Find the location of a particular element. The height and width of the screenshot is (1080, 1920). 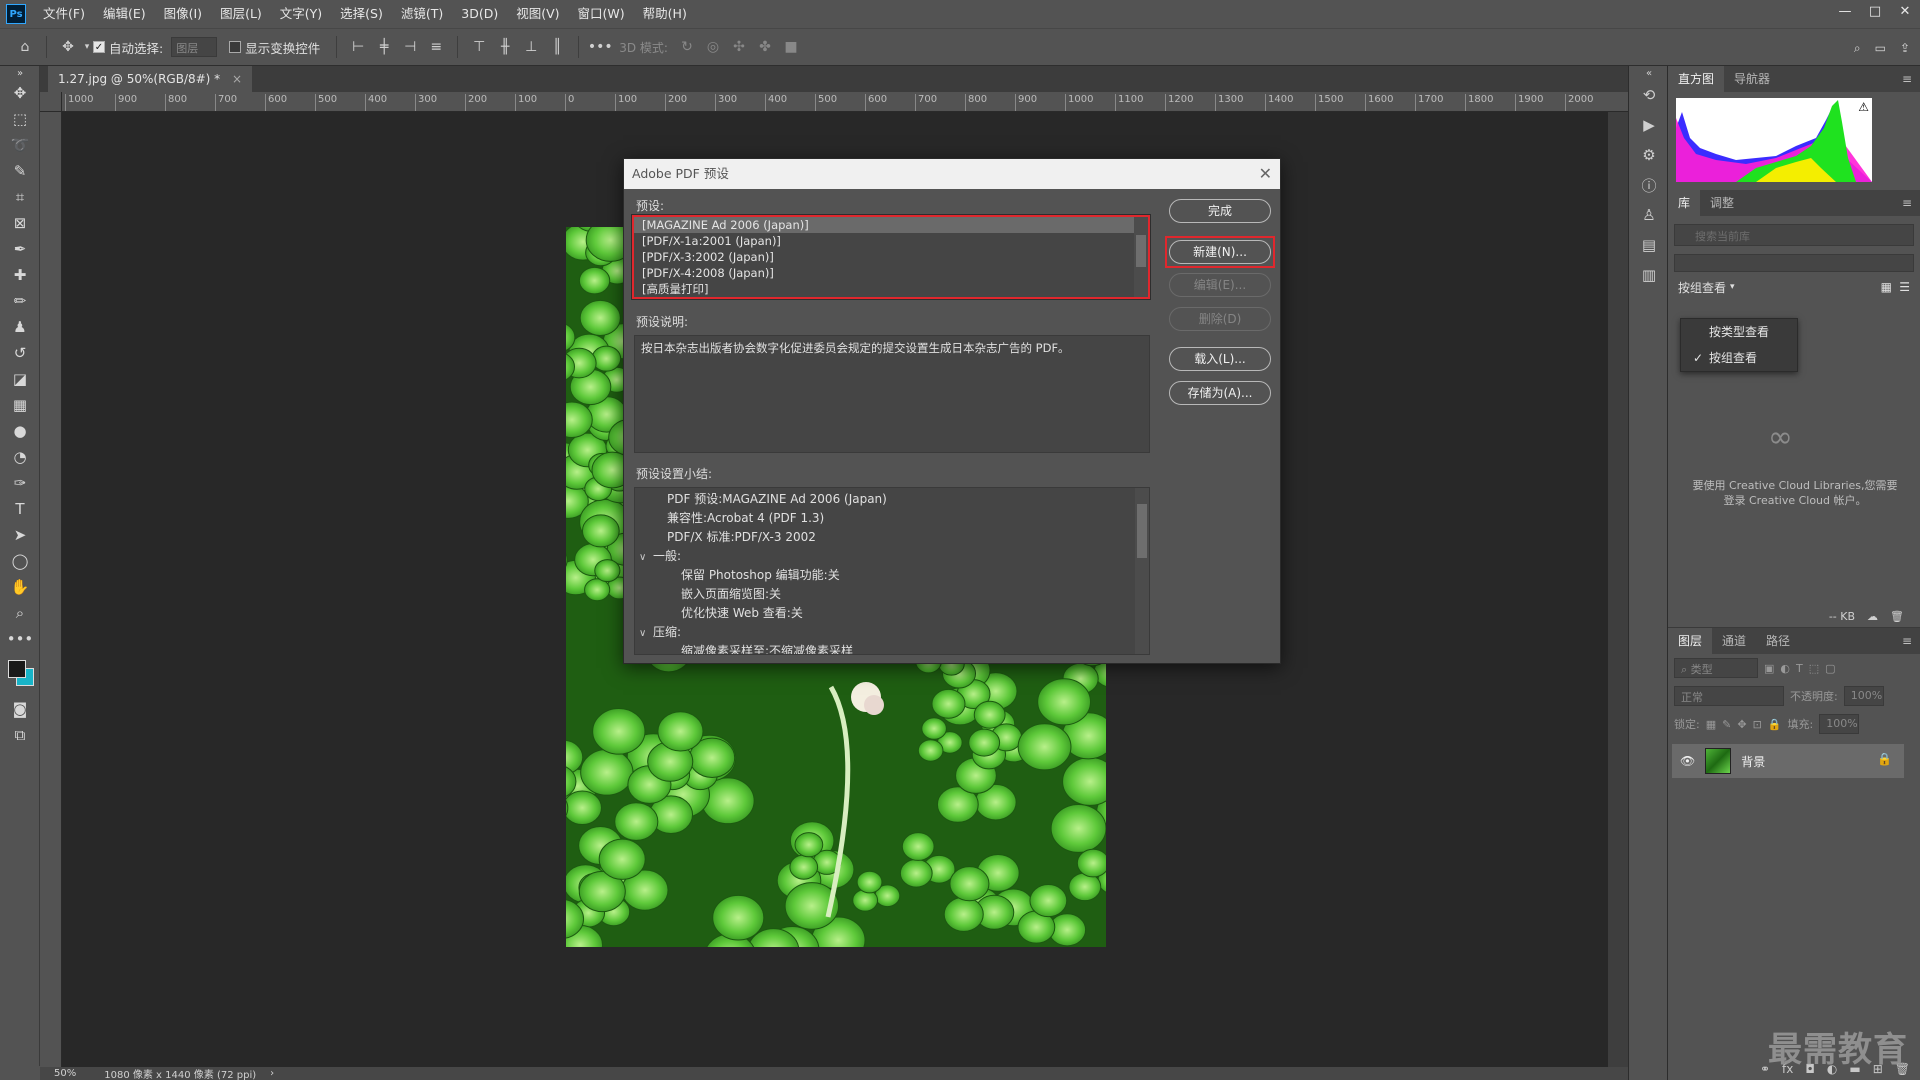

history-icon: ⟲ is located at coordinates (1649, 95).